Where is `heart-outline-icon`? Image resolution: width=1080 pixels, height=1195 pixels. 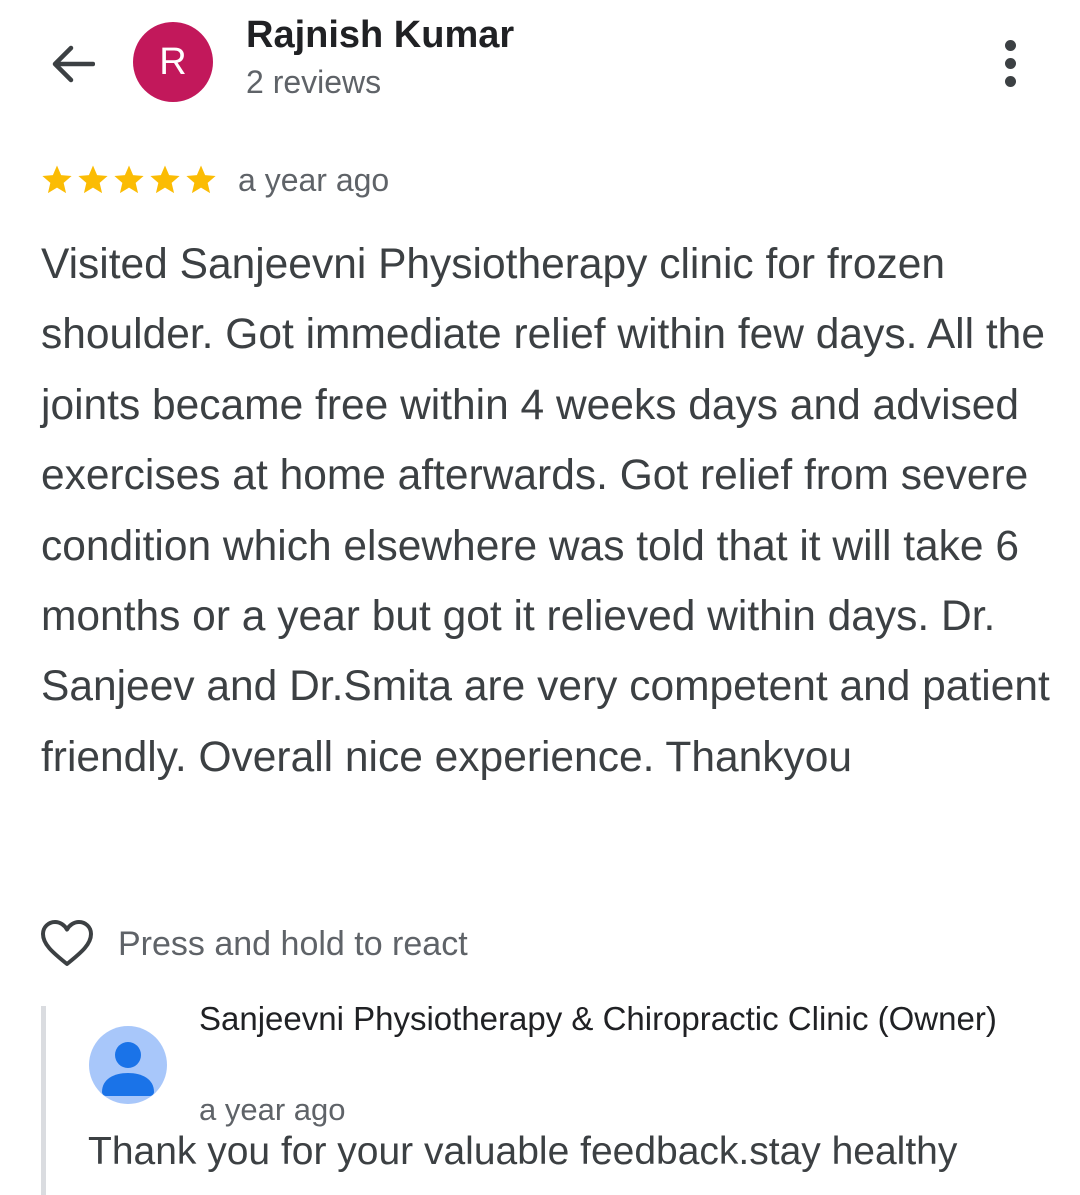
heart-outline-icon is located at coordinates (67, 943).